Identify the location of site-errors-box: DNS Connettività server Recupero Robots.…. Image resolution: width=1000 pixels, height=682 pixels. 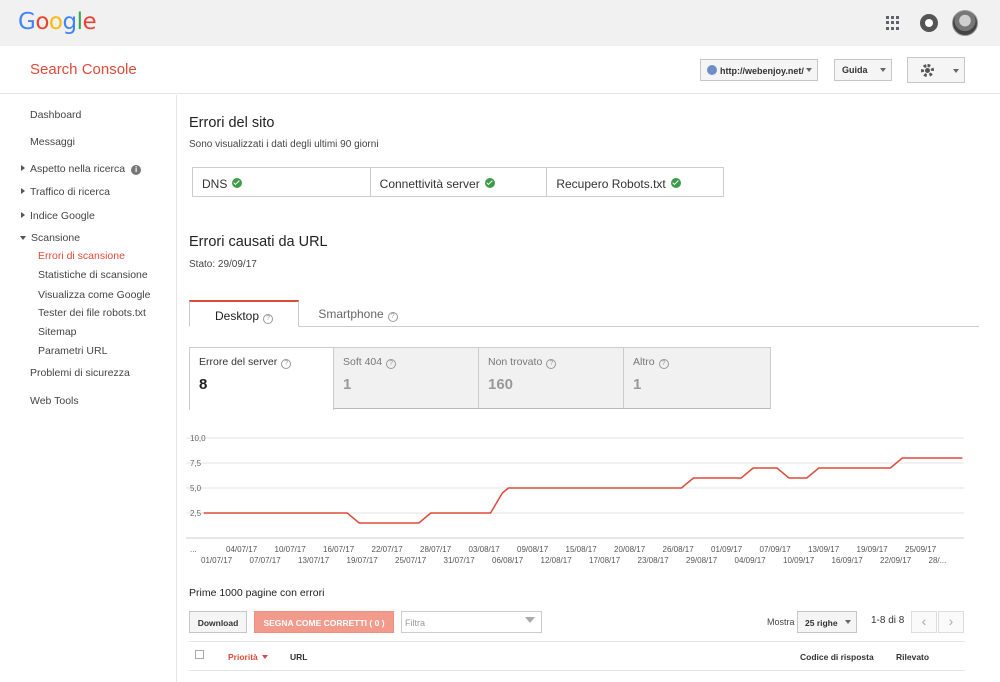
(458, 182).